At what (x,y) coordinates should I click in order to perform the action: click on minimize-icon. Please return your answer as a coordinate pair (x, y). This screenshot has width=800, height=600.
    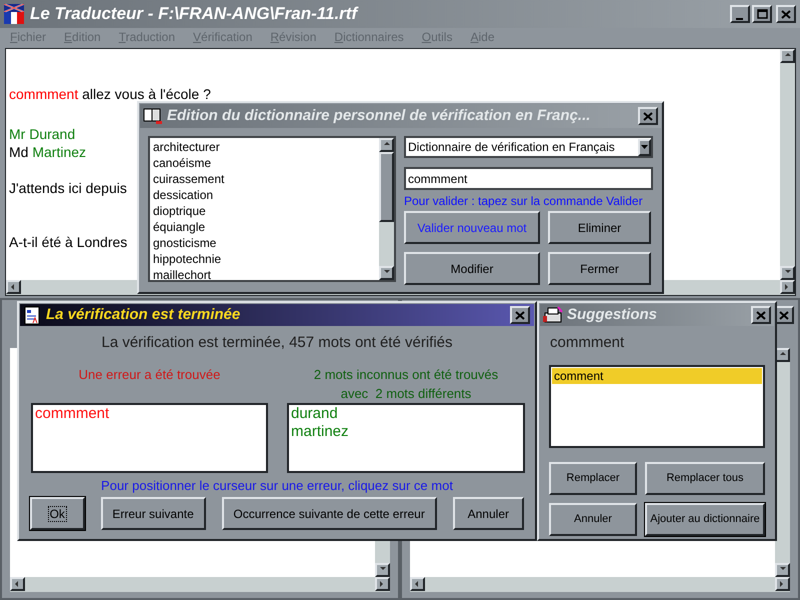
    Looking at the image, I should click on (740, 18).